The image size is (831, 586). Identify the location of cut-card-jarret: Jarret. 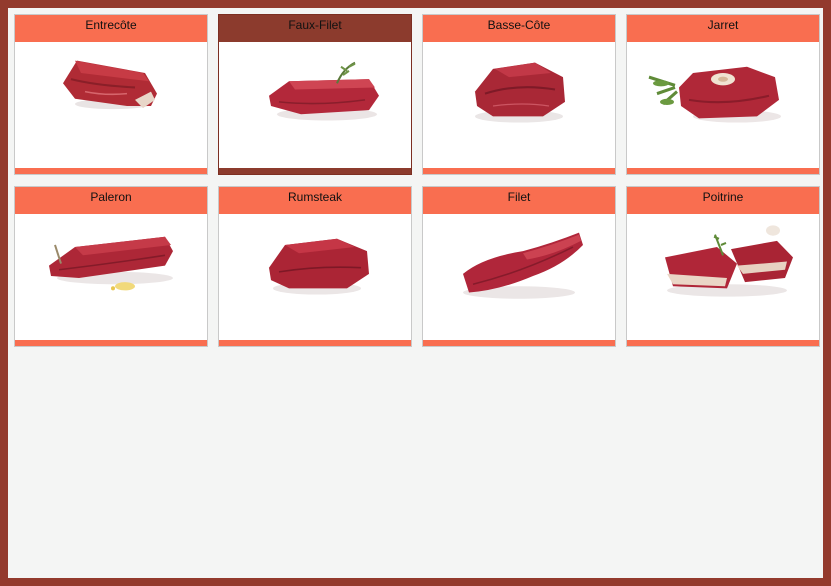
(723, 94).